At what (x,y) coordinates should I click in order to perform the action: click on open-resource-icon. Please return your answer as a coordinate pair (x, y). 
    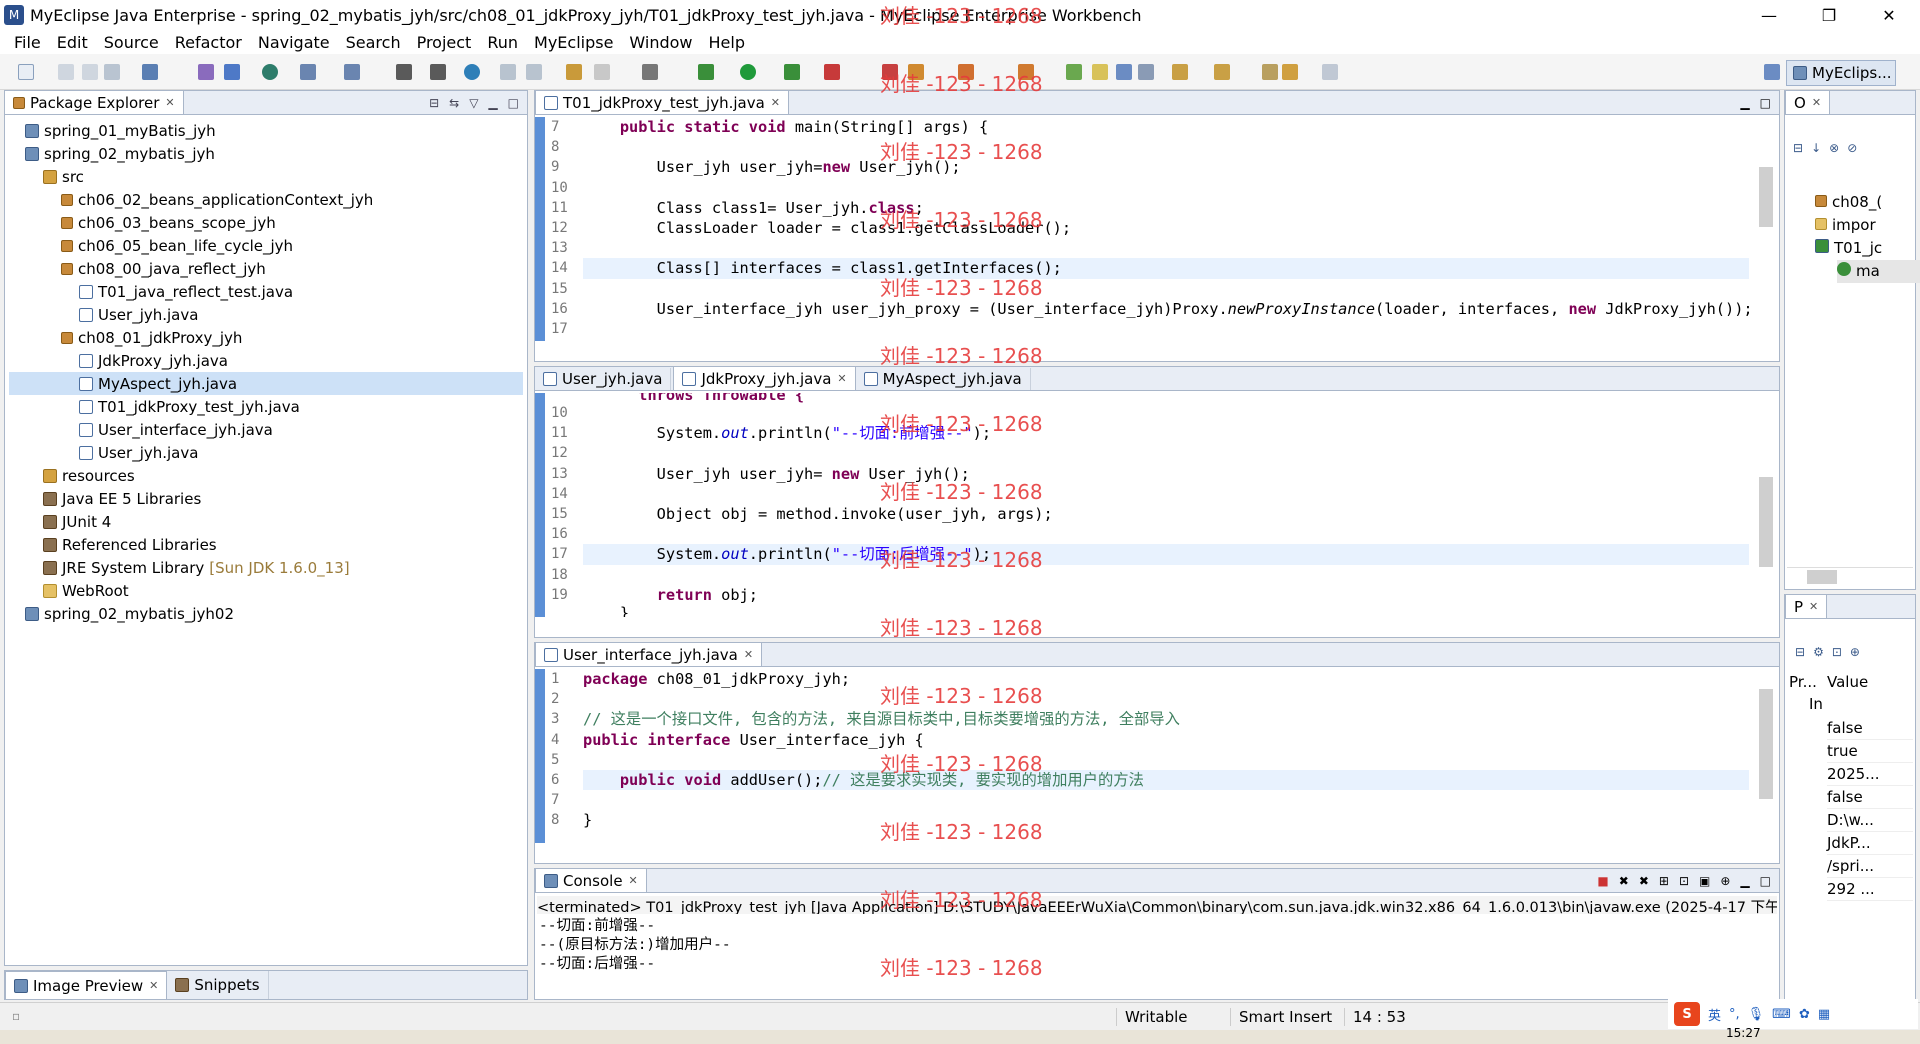
    Looking at the image, I should click on (534, 72).